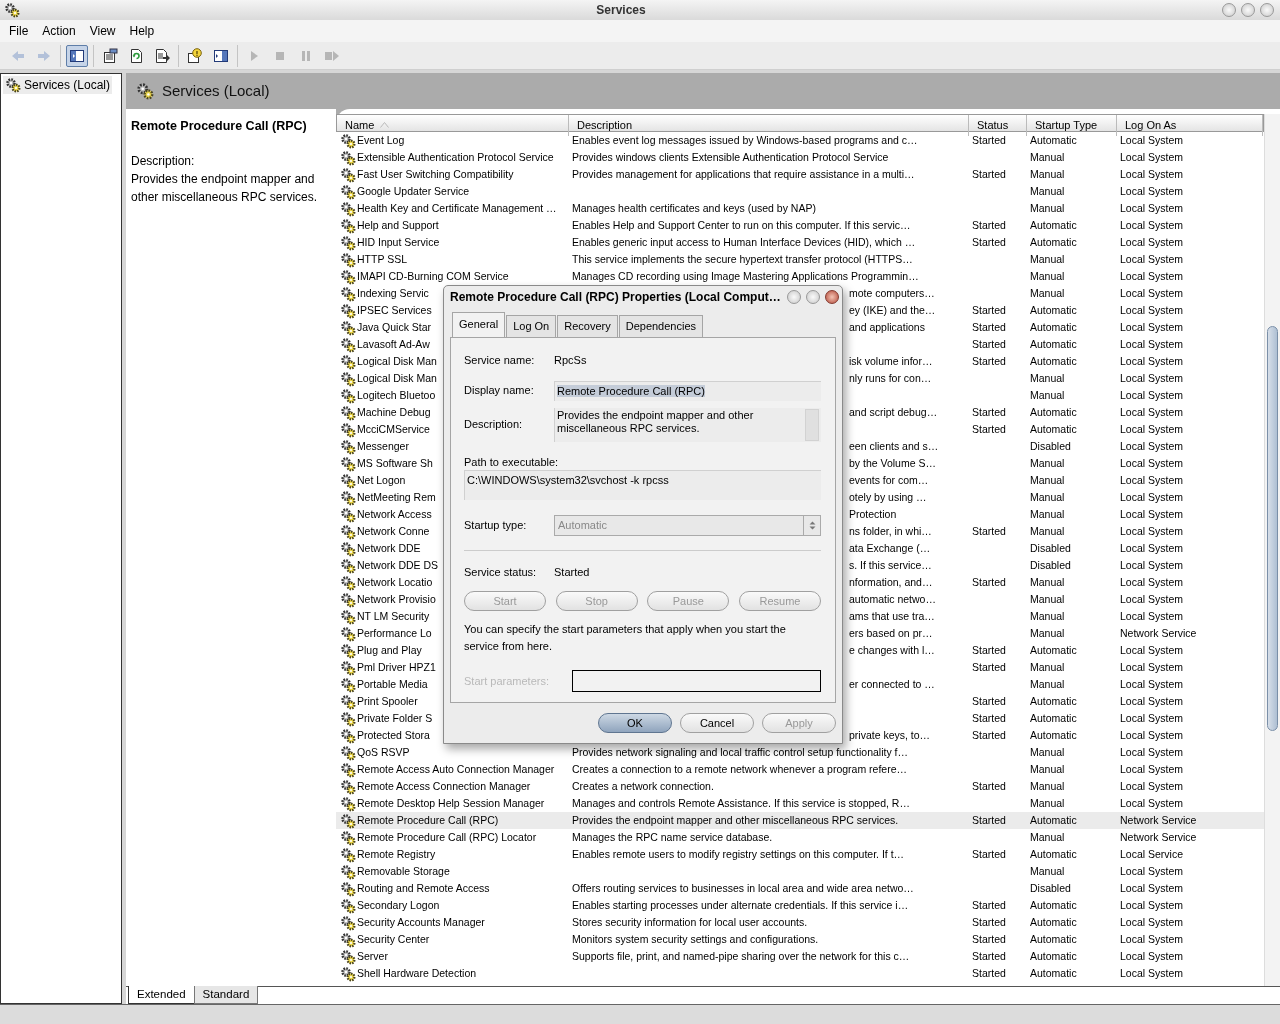  Describe the element at coordinates (998, 125) in the screenshot. I see `column-header: Status` at that location.